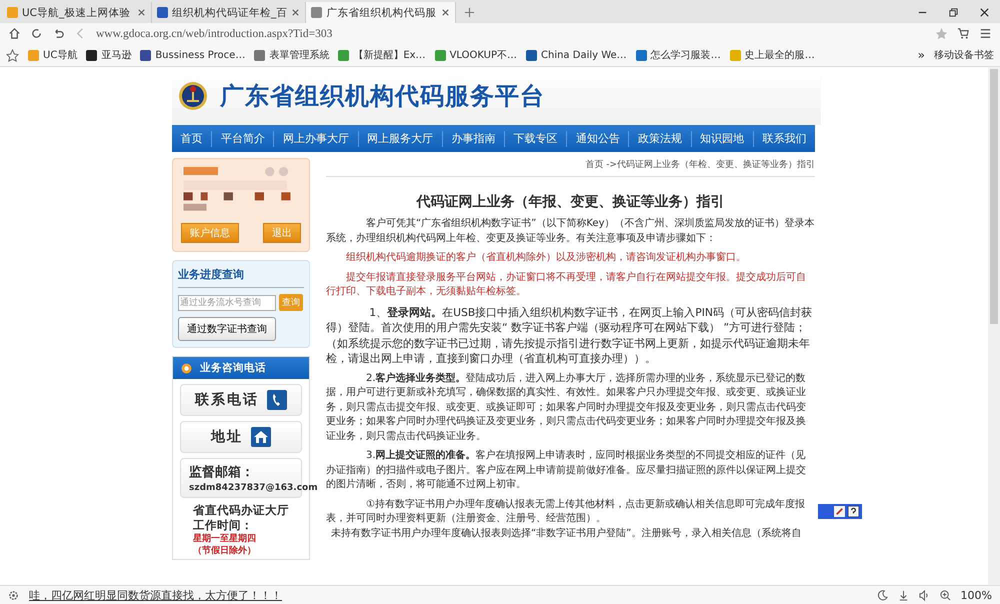 Image resolution: width=1000 pixels, height=604 pixels. Describe the element at coordinates (985, 33) in the screenshot. I see `menu-icon` at that location.